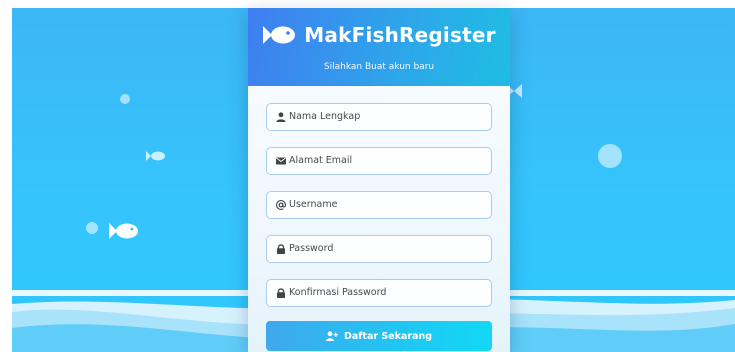 The height and width of the screenshot is (352, 735). I want to click on full-name-field, so click(379, 117).